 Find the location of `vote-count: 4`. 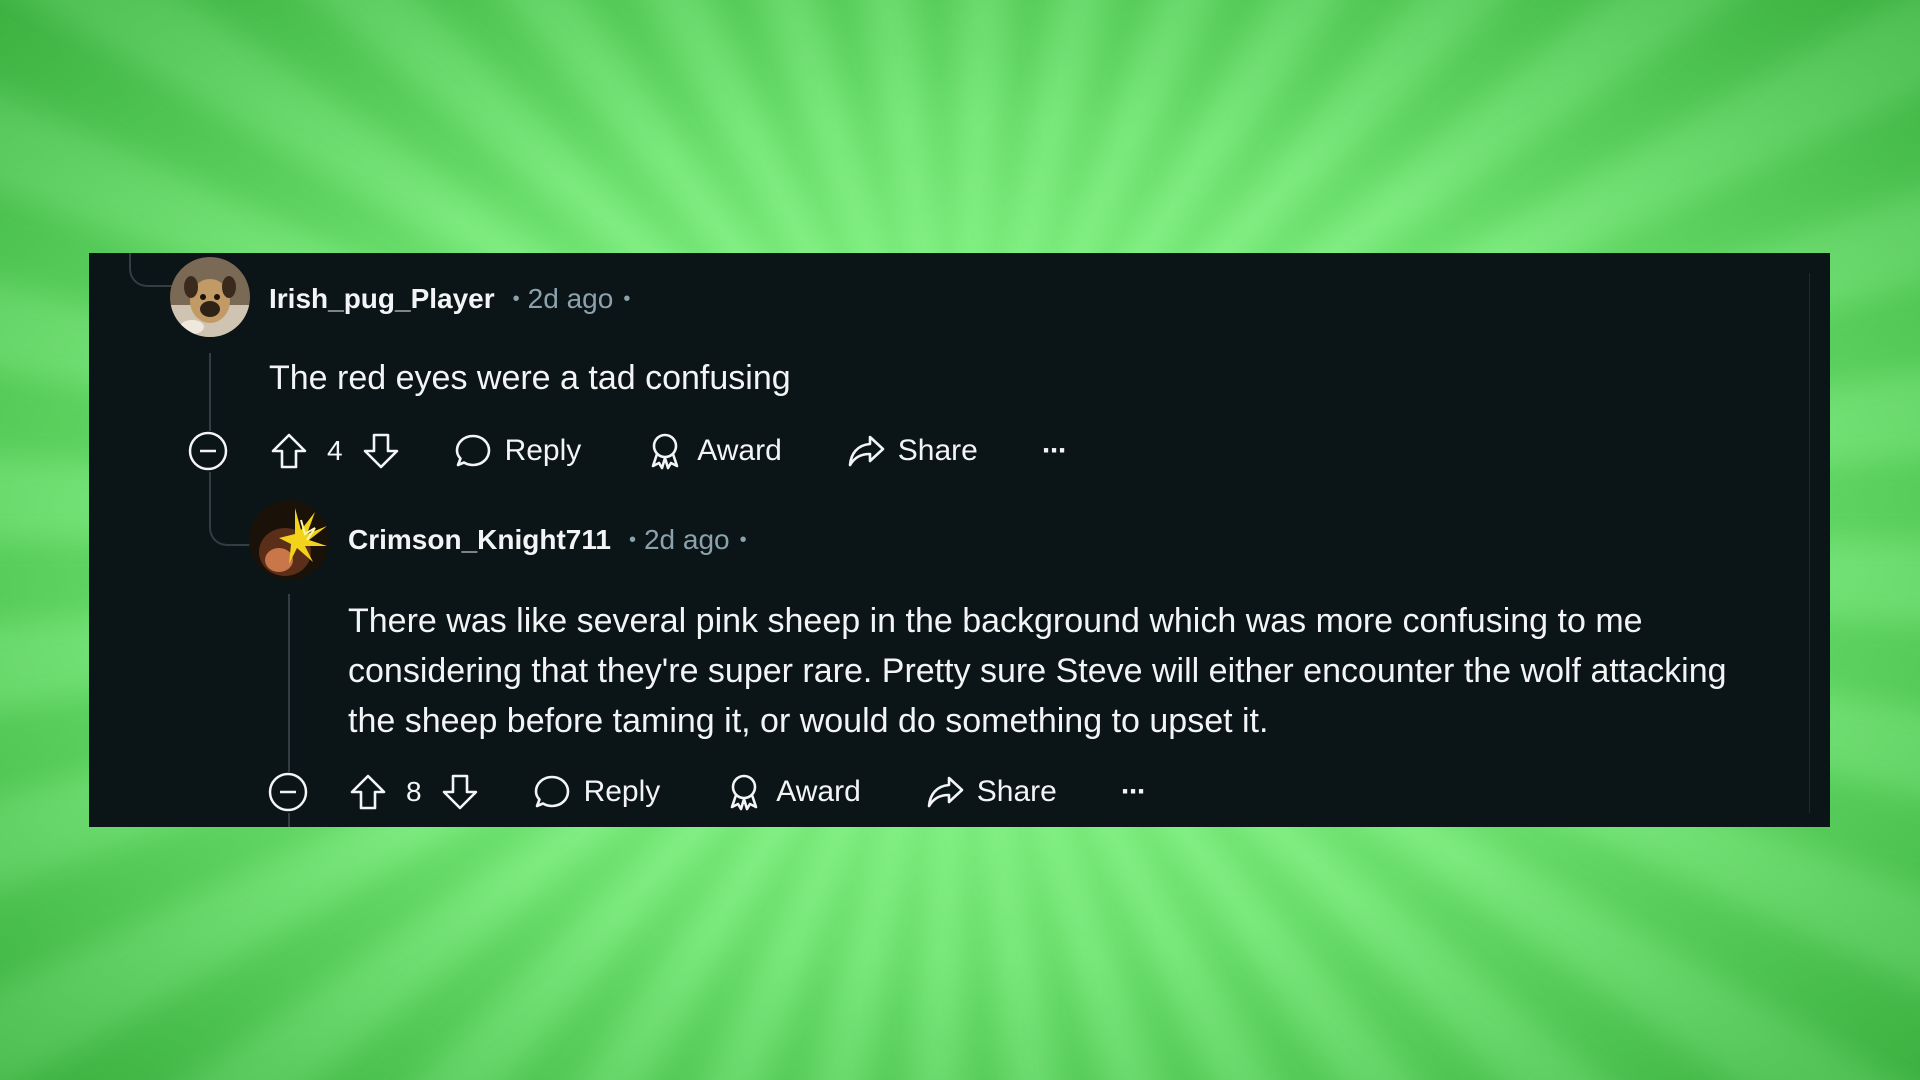

vote-count: 4 is located at coordinates (335, 450).